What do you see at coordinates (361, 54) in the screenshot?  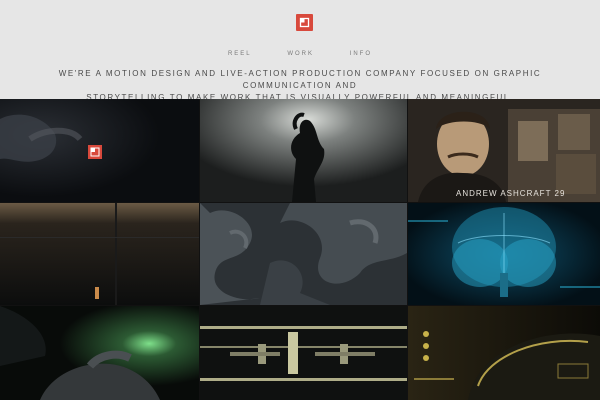 I see `nav-info: INFO` at bounding box center [361, 54].